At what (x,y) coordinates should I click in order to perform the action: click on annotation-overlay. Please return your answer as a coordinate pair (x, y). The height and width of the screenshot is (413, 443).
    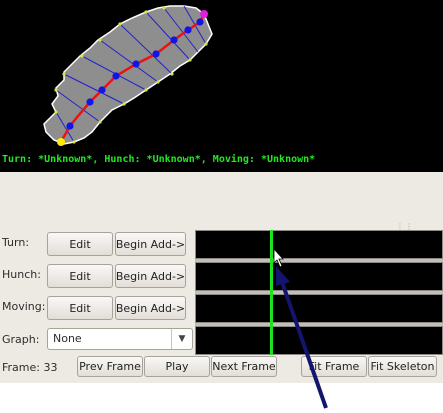
    Looking at the image, I should click on (300, 328).